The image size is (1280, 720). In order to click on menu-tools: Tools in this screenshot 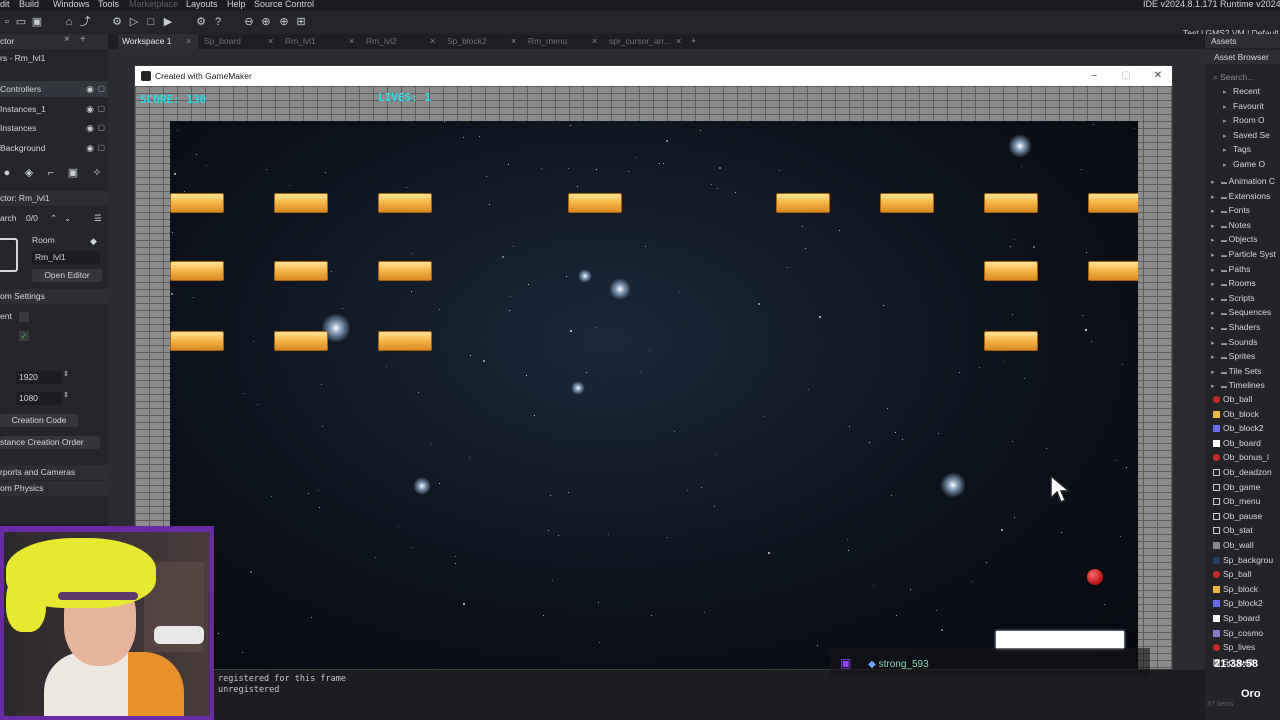, I will do `click(108, 4)`.